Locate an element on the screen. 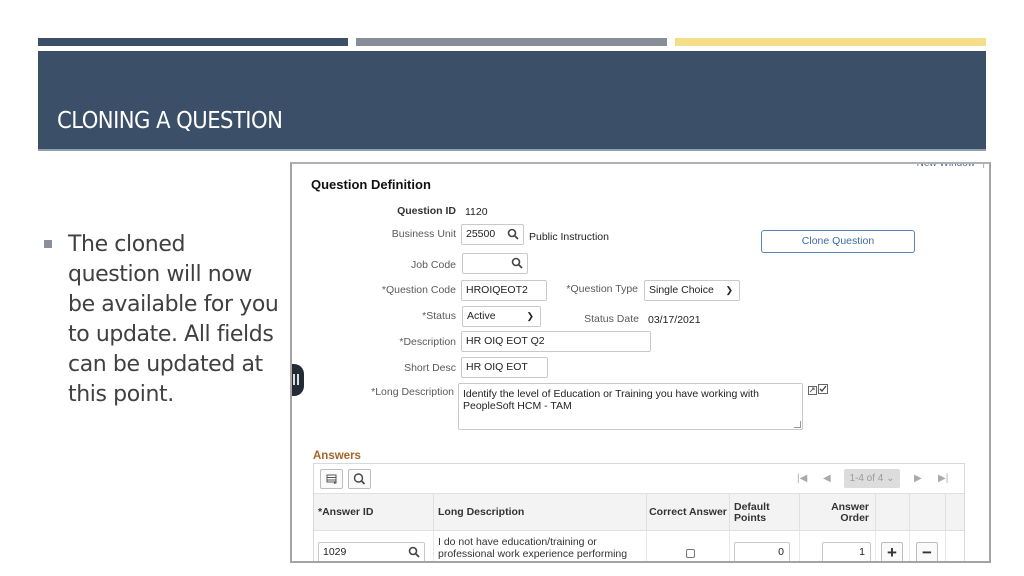  chevron-down-icon: ❯ is located at coordinates (729, 290).